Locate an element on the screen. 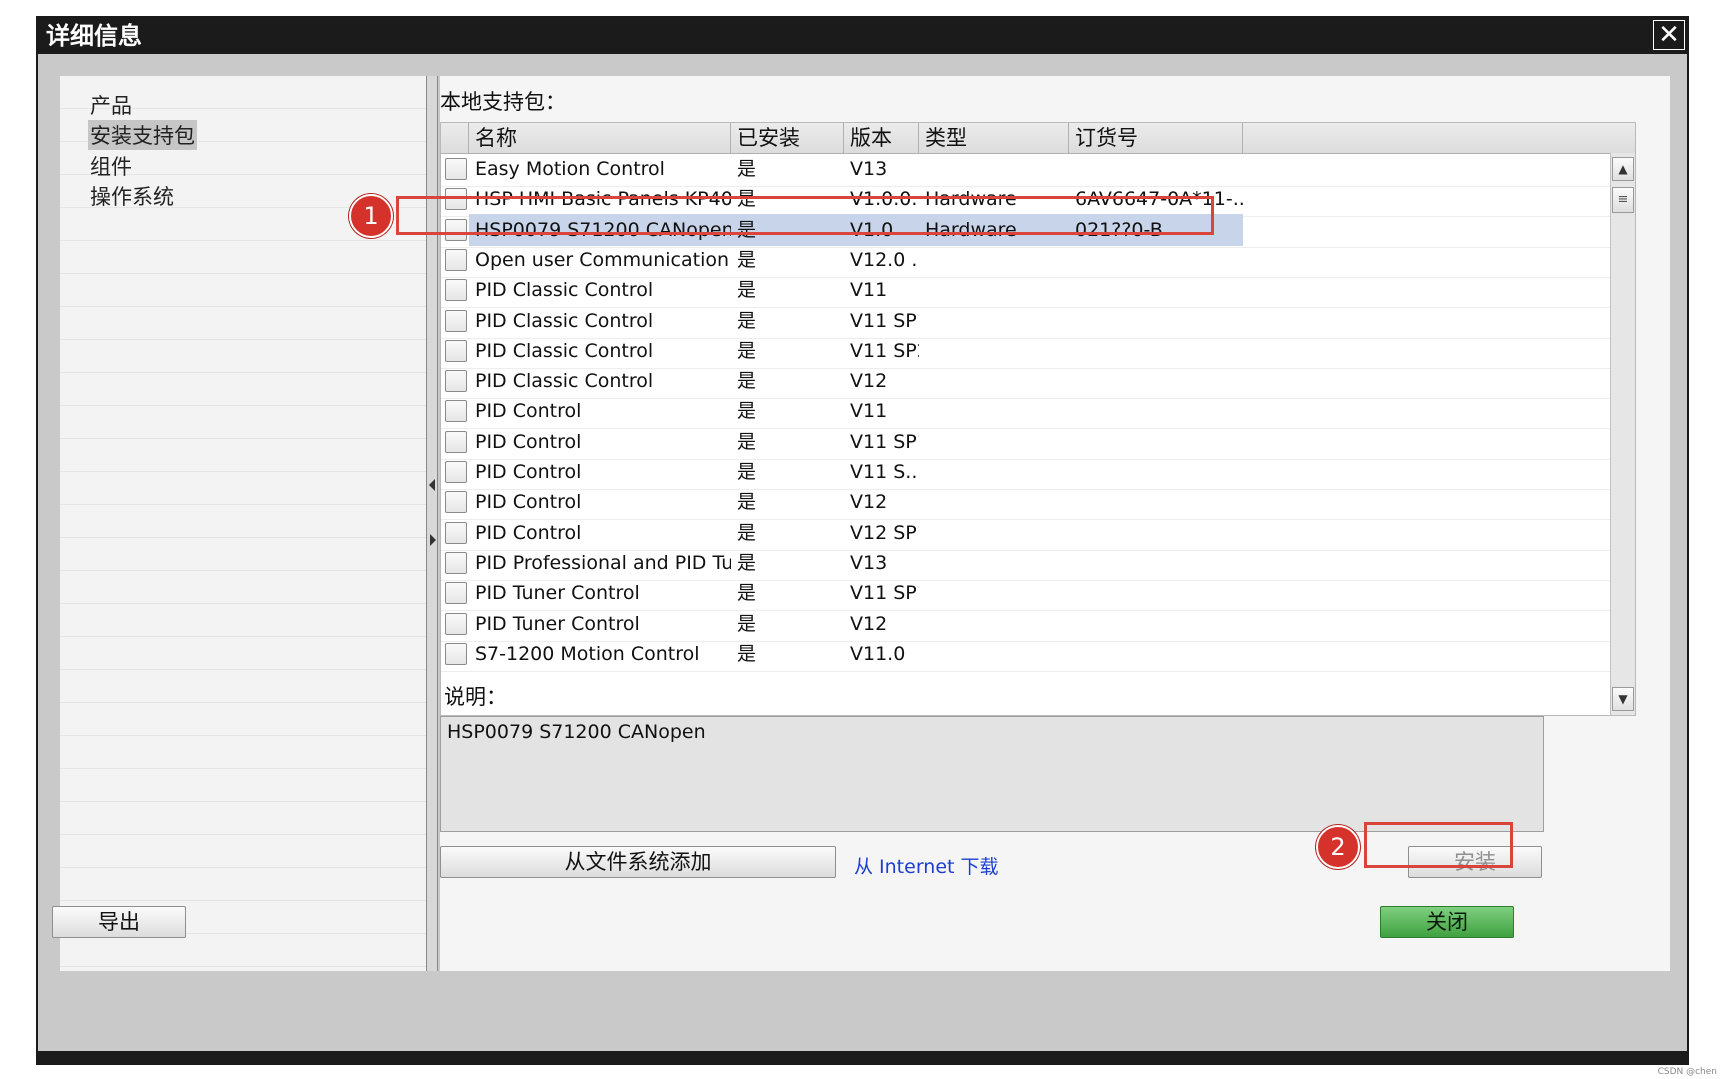 Image resolution: width=1723 pixels, height=1079 pixels. dialog-title: 详细信息 is located at coordinates (94, 36).